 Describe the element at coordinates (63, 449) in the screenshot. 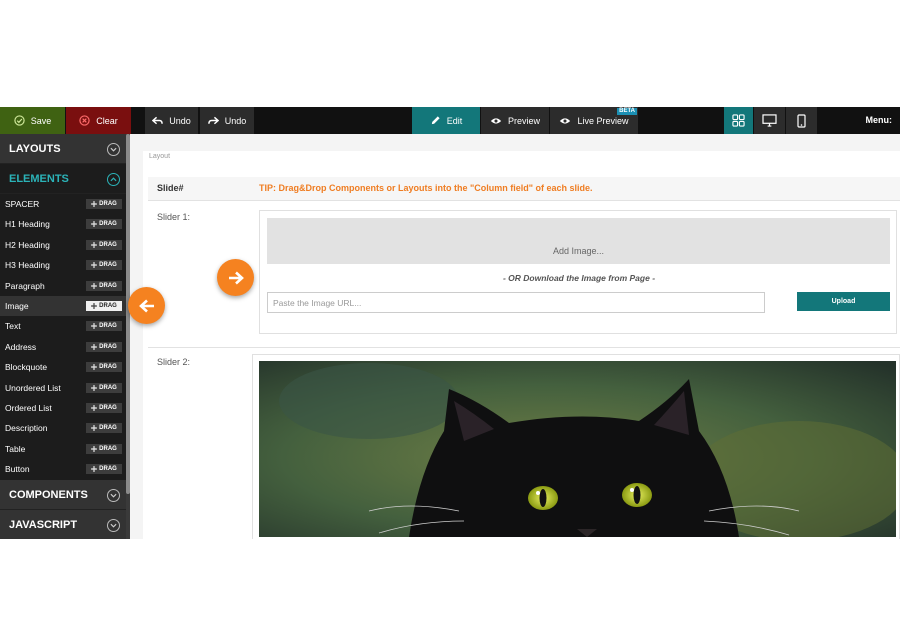

I see `element-item: Table DRAG` at that location.